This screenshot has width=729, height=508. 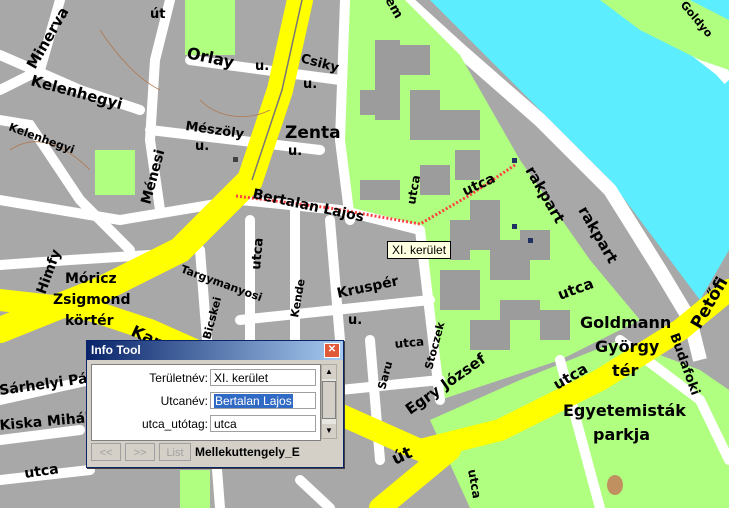 What do you see at coordinates (295, 151) in the screenshot?
I see `label-zenta-u: u.` at bounding box center [295, 151].